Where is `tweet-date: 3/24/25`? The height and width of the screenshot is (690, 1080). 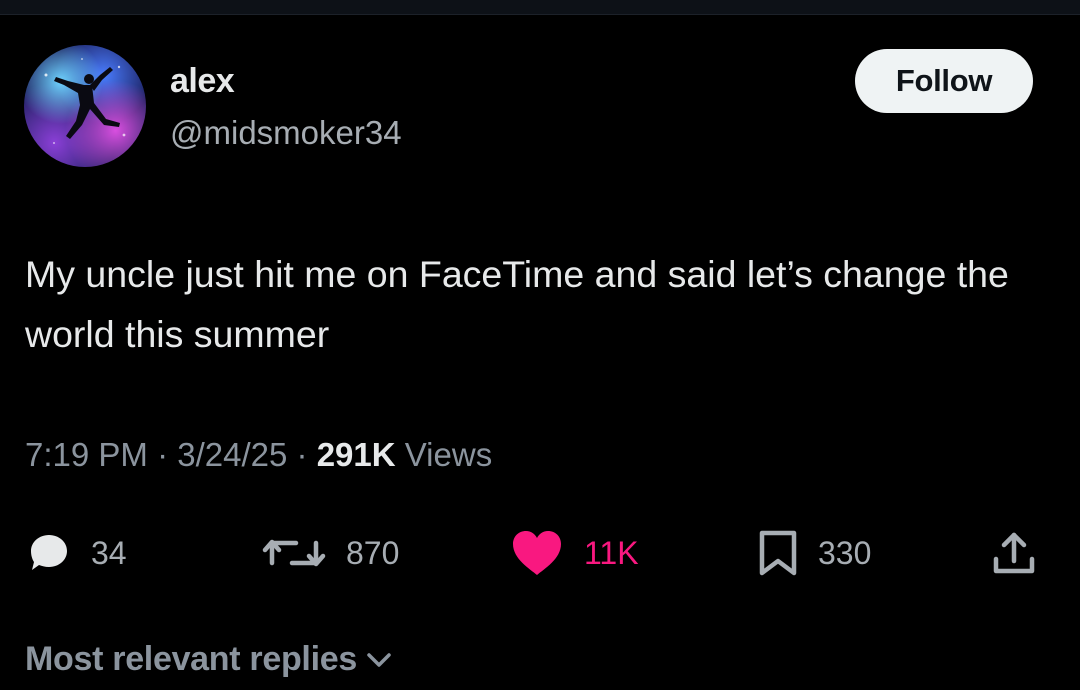
tweet-date: 3/24/25 is located at coordinates (232, 454).